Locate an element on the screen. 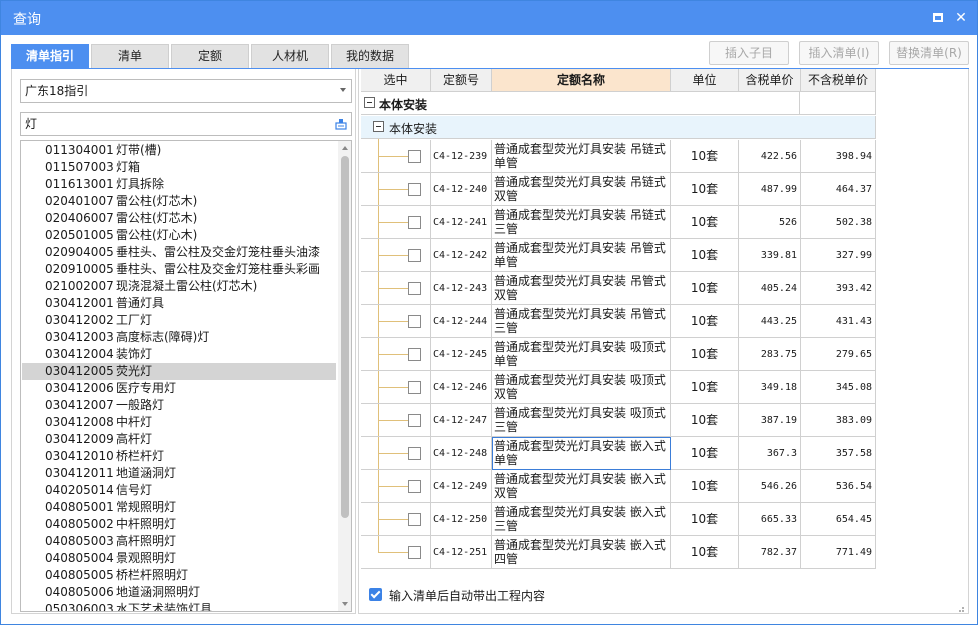 Image resolution: width=978 pixels, height=625 pixels. list-item: 011507003 灯箱 is located at coordinates (179, 167).